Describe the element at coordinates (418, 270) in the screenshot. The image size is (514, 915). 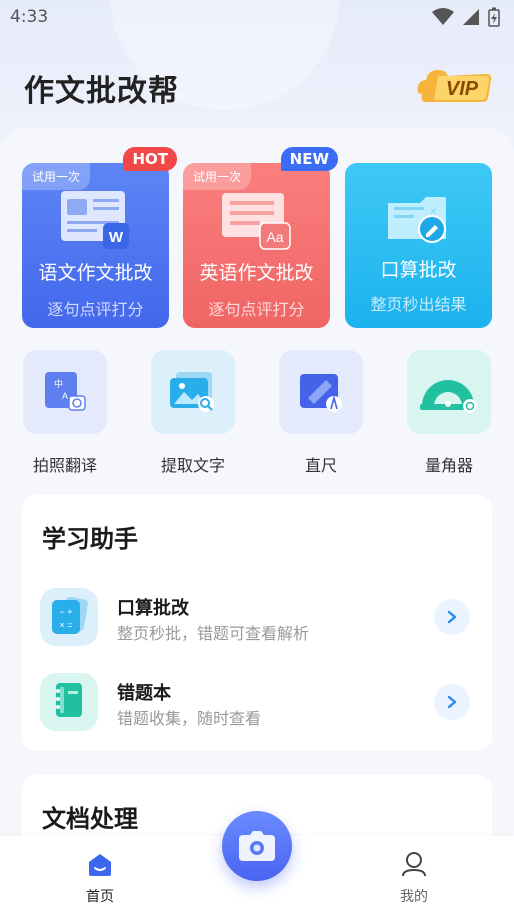
I see `card-title: 口算批改` at that location.